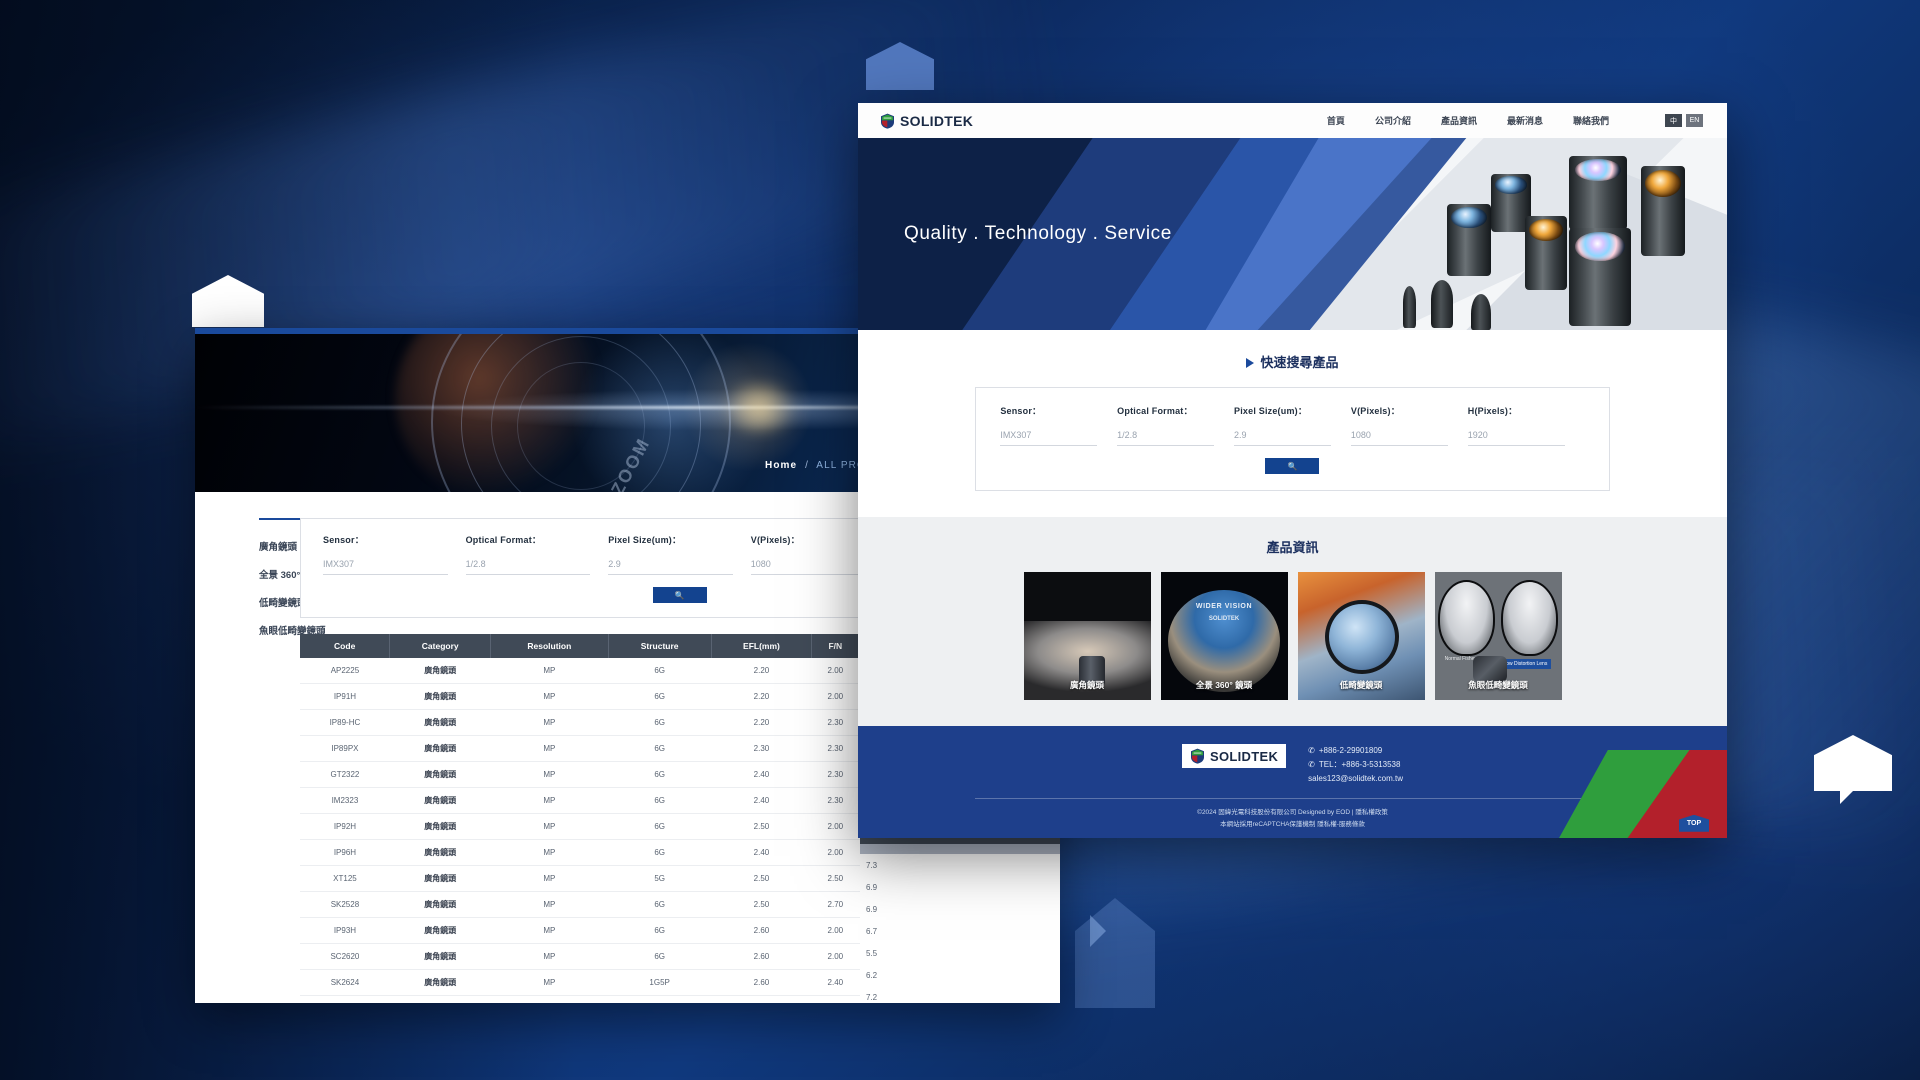 The image size is (1920, 1080). What do you see at coordinates (1250, 363) in the screenshot?
I see `triangle-right-icon` at bounding box center [1250, 363].